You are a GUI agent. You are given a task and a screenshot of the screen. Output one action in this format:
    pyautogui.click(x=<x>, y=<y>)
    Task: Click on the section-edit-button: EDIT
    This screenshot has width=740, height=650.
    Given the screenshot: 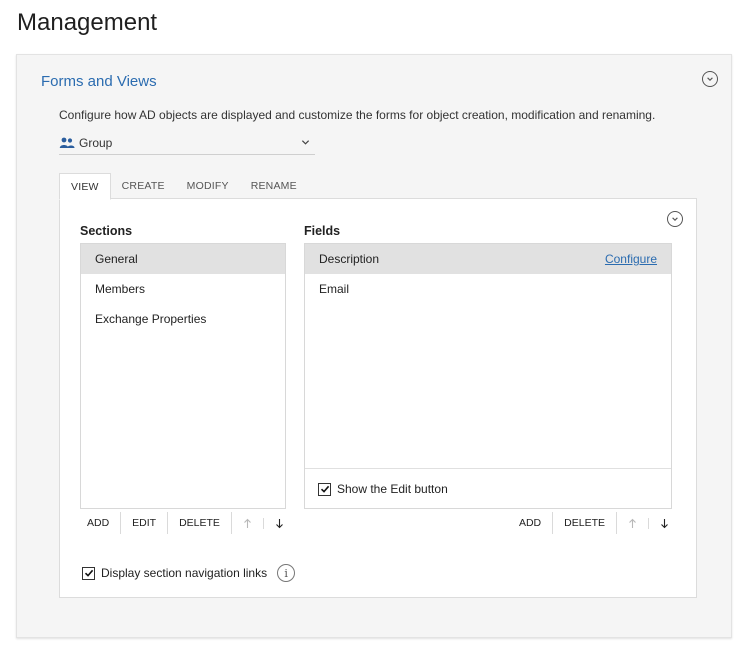 What is the action you would take?
    pyautogui.click(x=145, y=523)
    